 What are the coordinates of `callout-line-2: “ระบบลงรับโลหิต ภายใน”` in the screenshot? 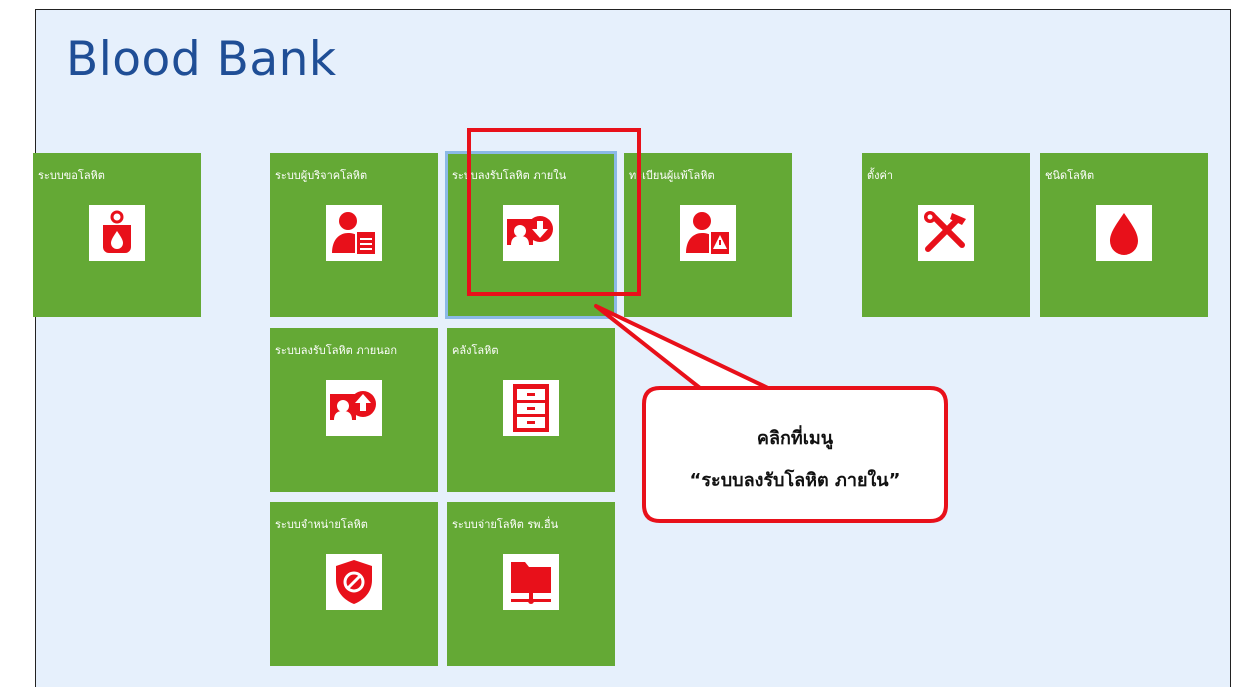 It's located at (795, 480).